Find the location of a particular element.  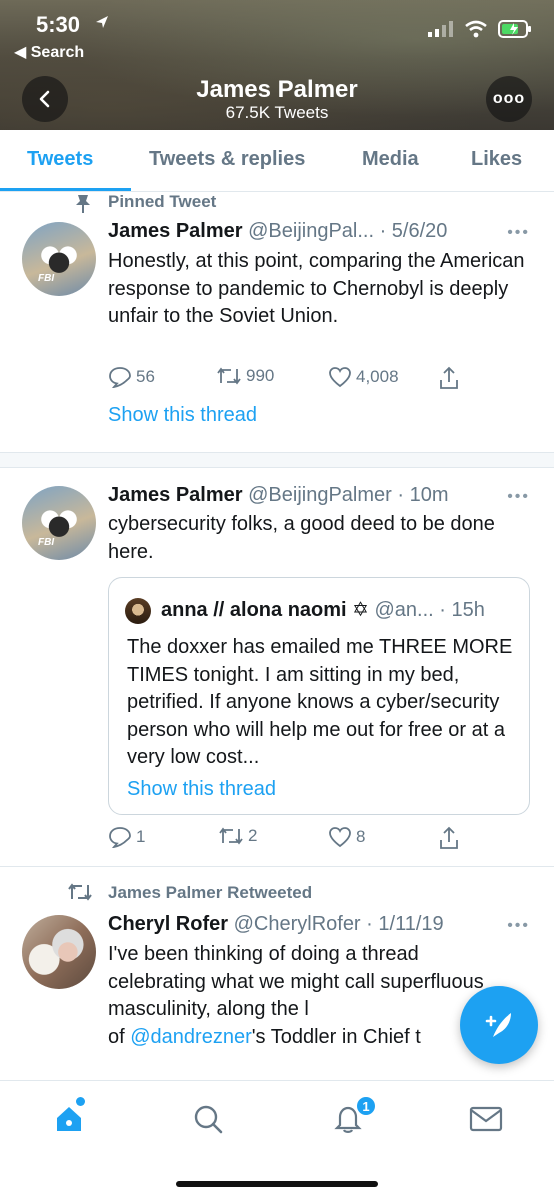

like-button: 8 is located at coordinates (346, 837).